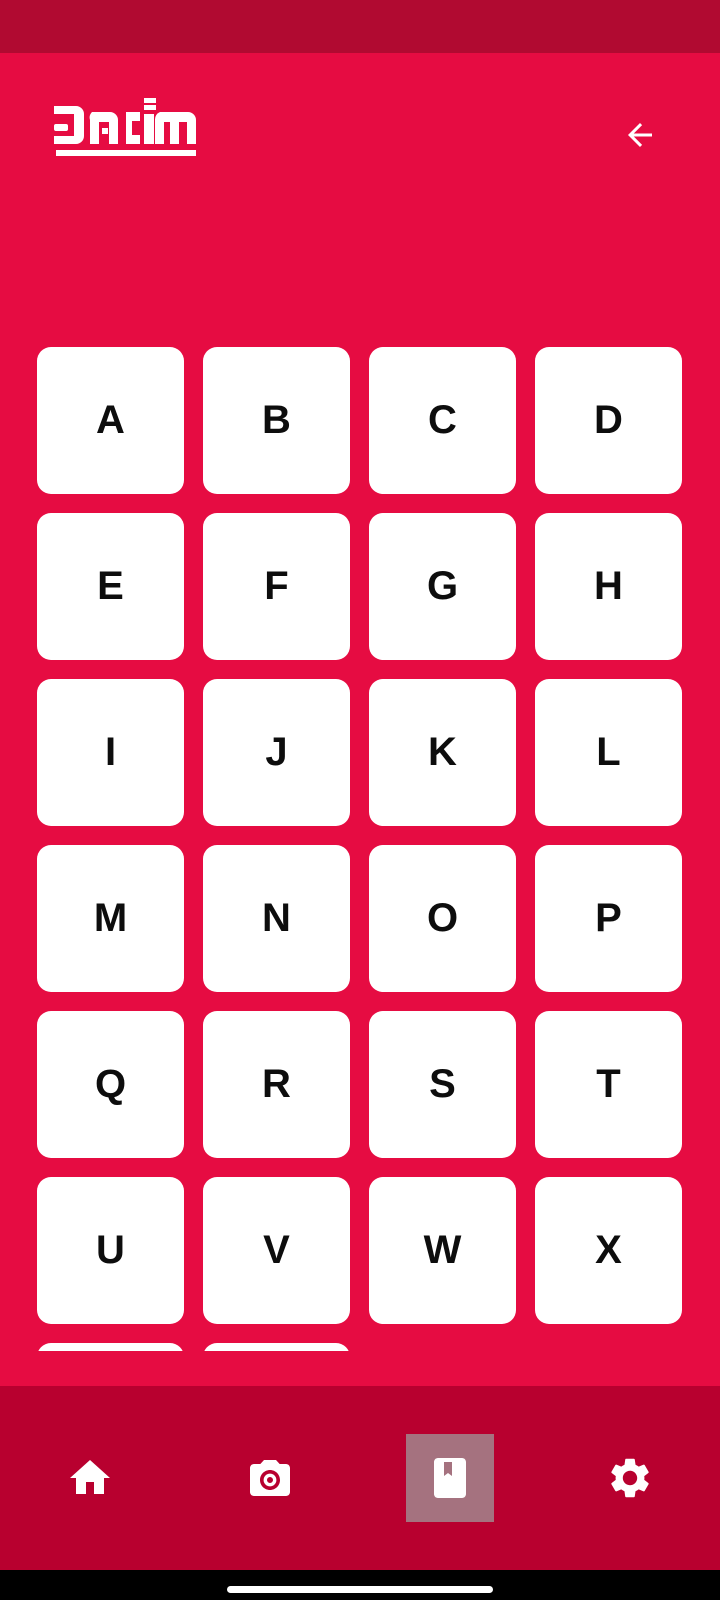  I want to click on nav-dictionary-button, so click(450, 1478).